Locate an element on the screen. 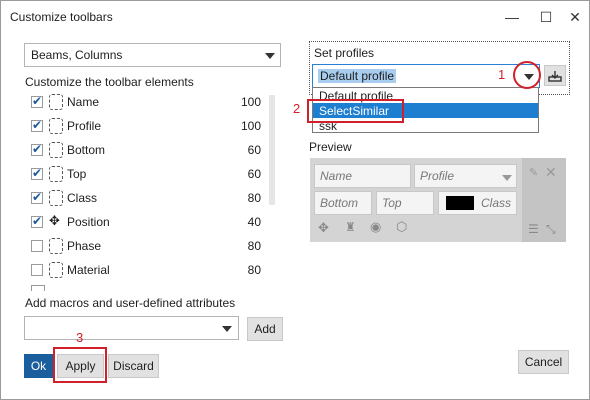  profile-select-value: Default profile is located at coordinates (357, 76).